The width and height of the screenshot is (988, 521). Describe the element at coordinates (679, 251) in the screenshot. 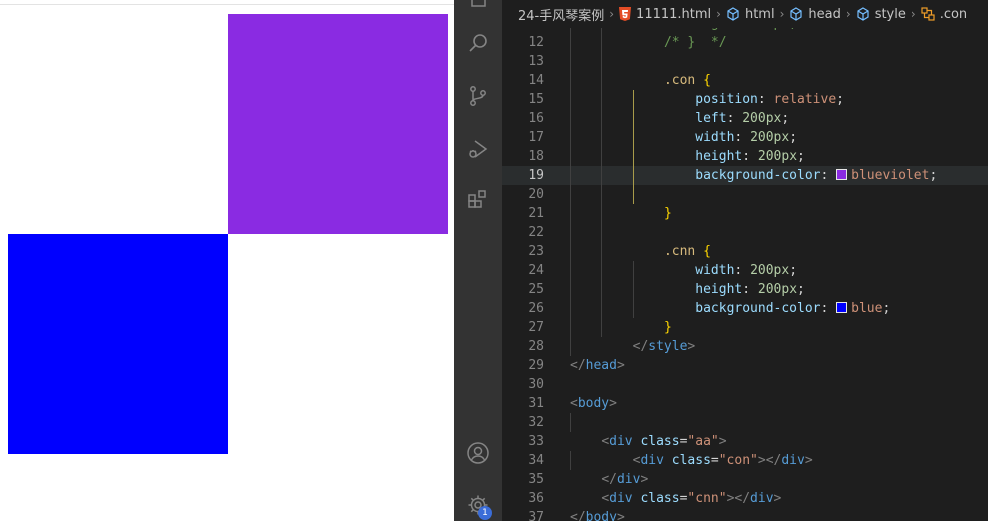

I see `code-token: .cnn` at that location.